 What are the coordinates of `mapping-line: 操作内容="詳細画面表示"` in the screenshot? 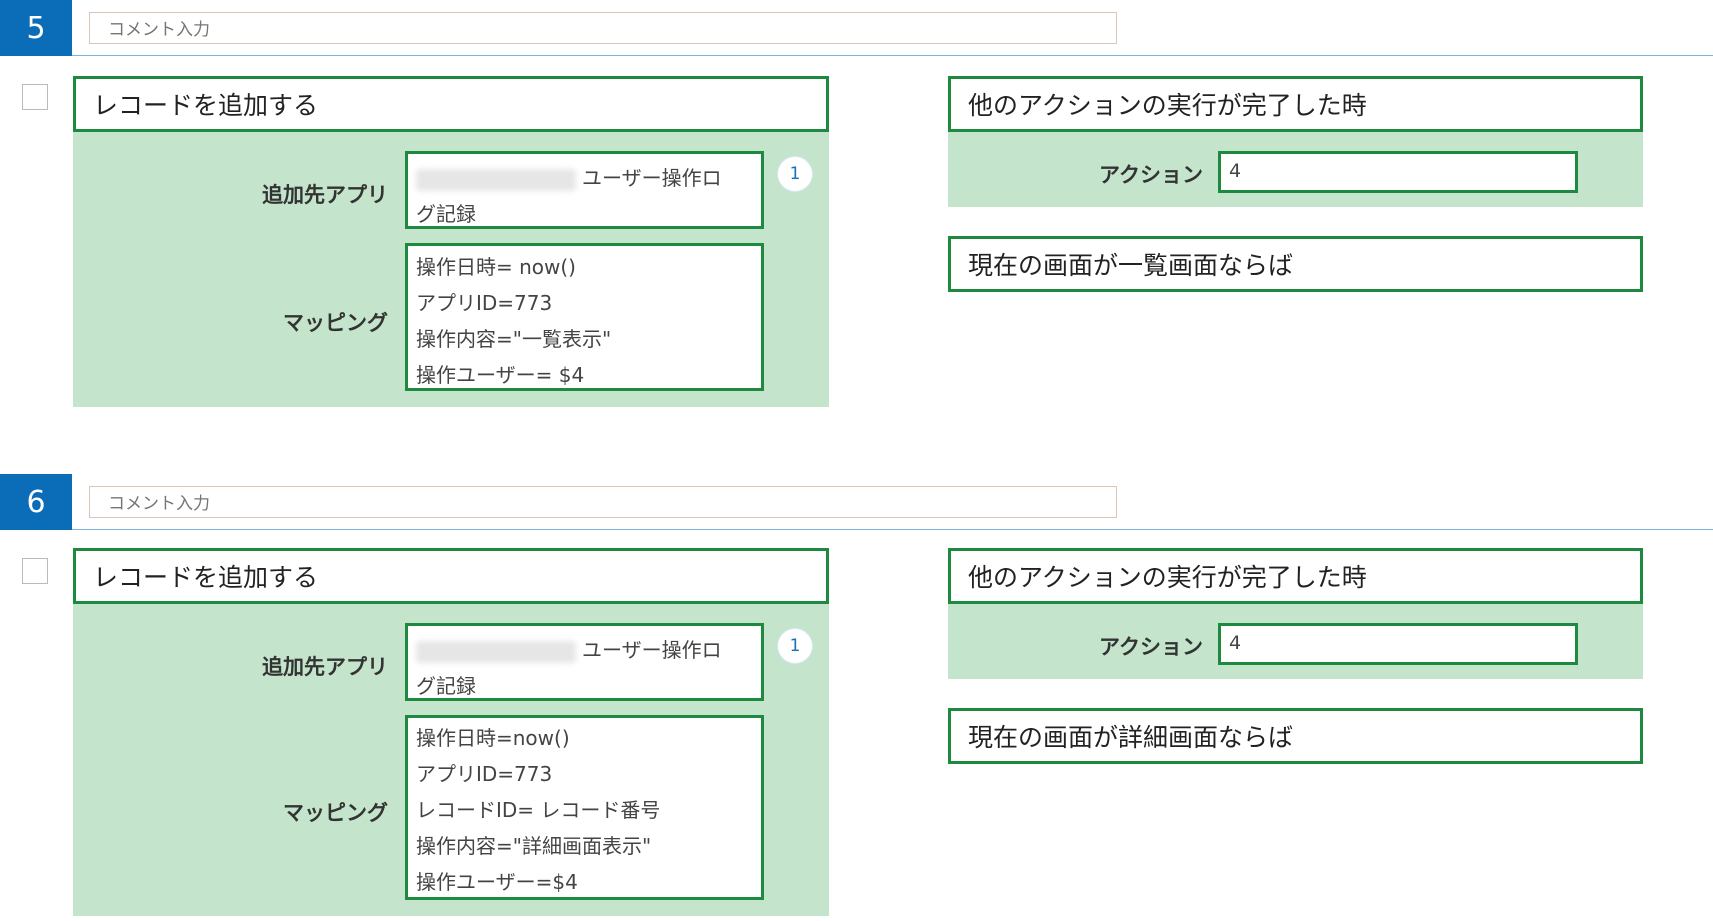 It's located at (534, 846).